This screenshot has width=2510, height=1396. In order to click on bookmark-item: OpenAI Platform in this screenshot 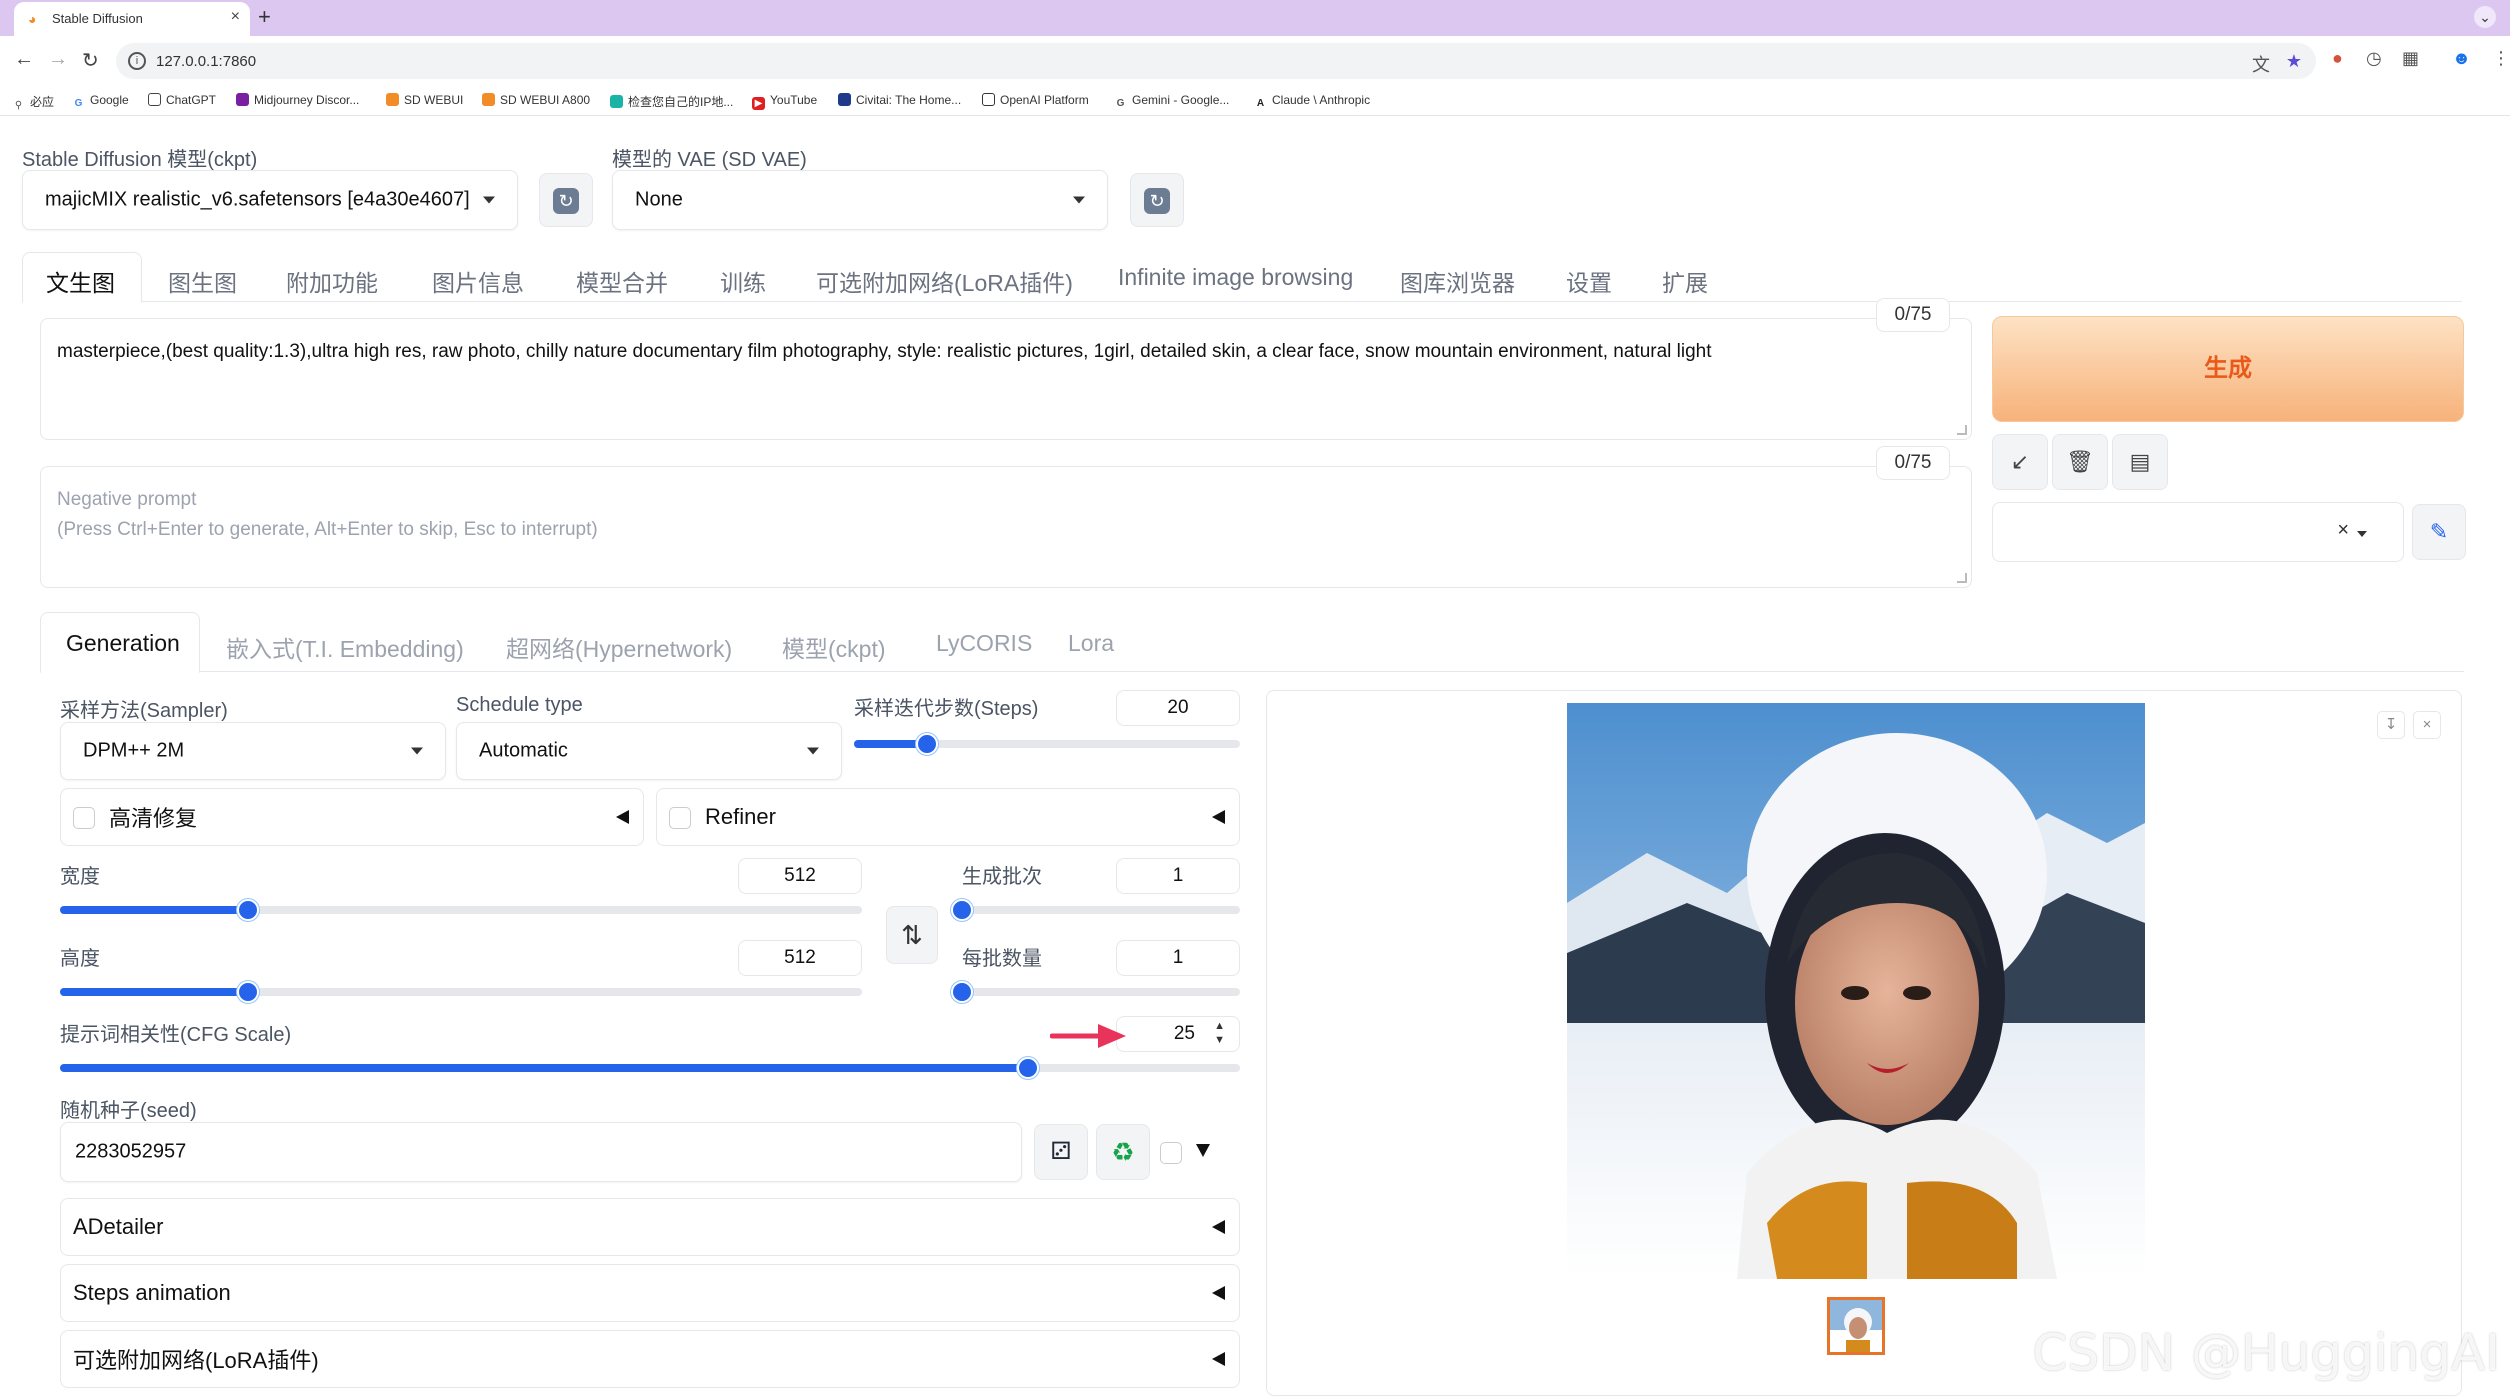, I will do `click(1035, 100)`.